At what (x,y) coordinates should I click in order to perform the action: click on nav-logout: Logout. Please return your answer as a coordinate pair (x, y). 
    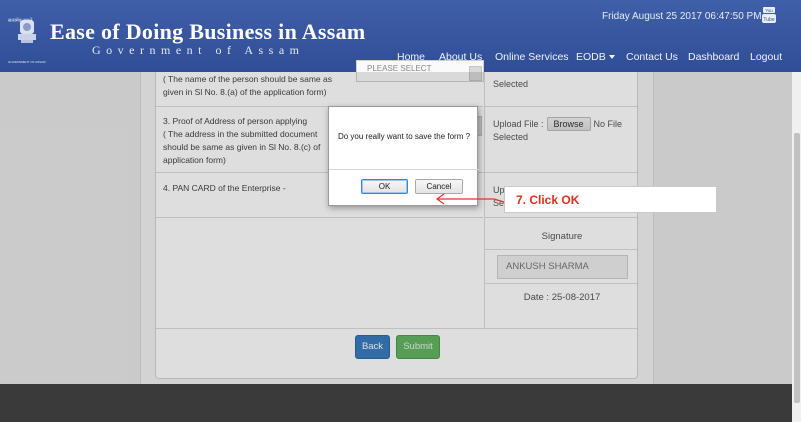
    Looking at the image, I should click on (766, 57).